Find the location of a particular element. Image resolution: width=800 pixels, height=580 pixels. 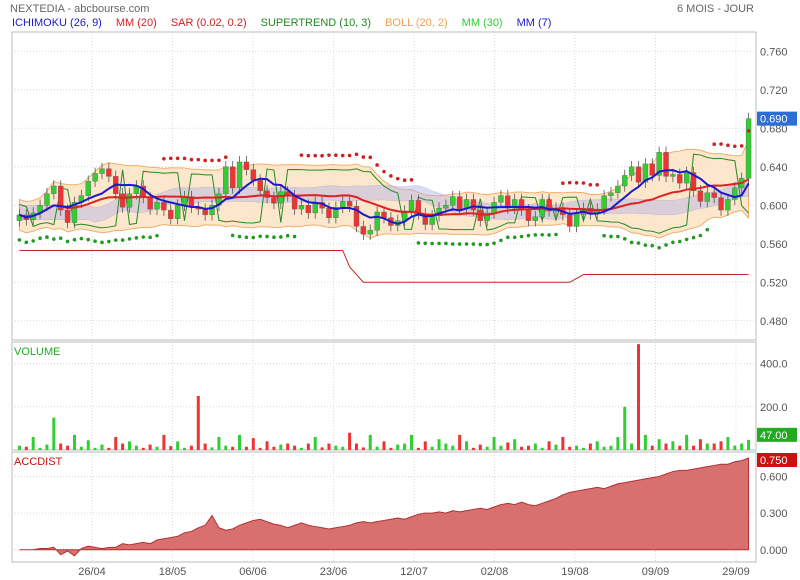

price-y-tick-label: 0.560 is located at coordinates (774, 245).